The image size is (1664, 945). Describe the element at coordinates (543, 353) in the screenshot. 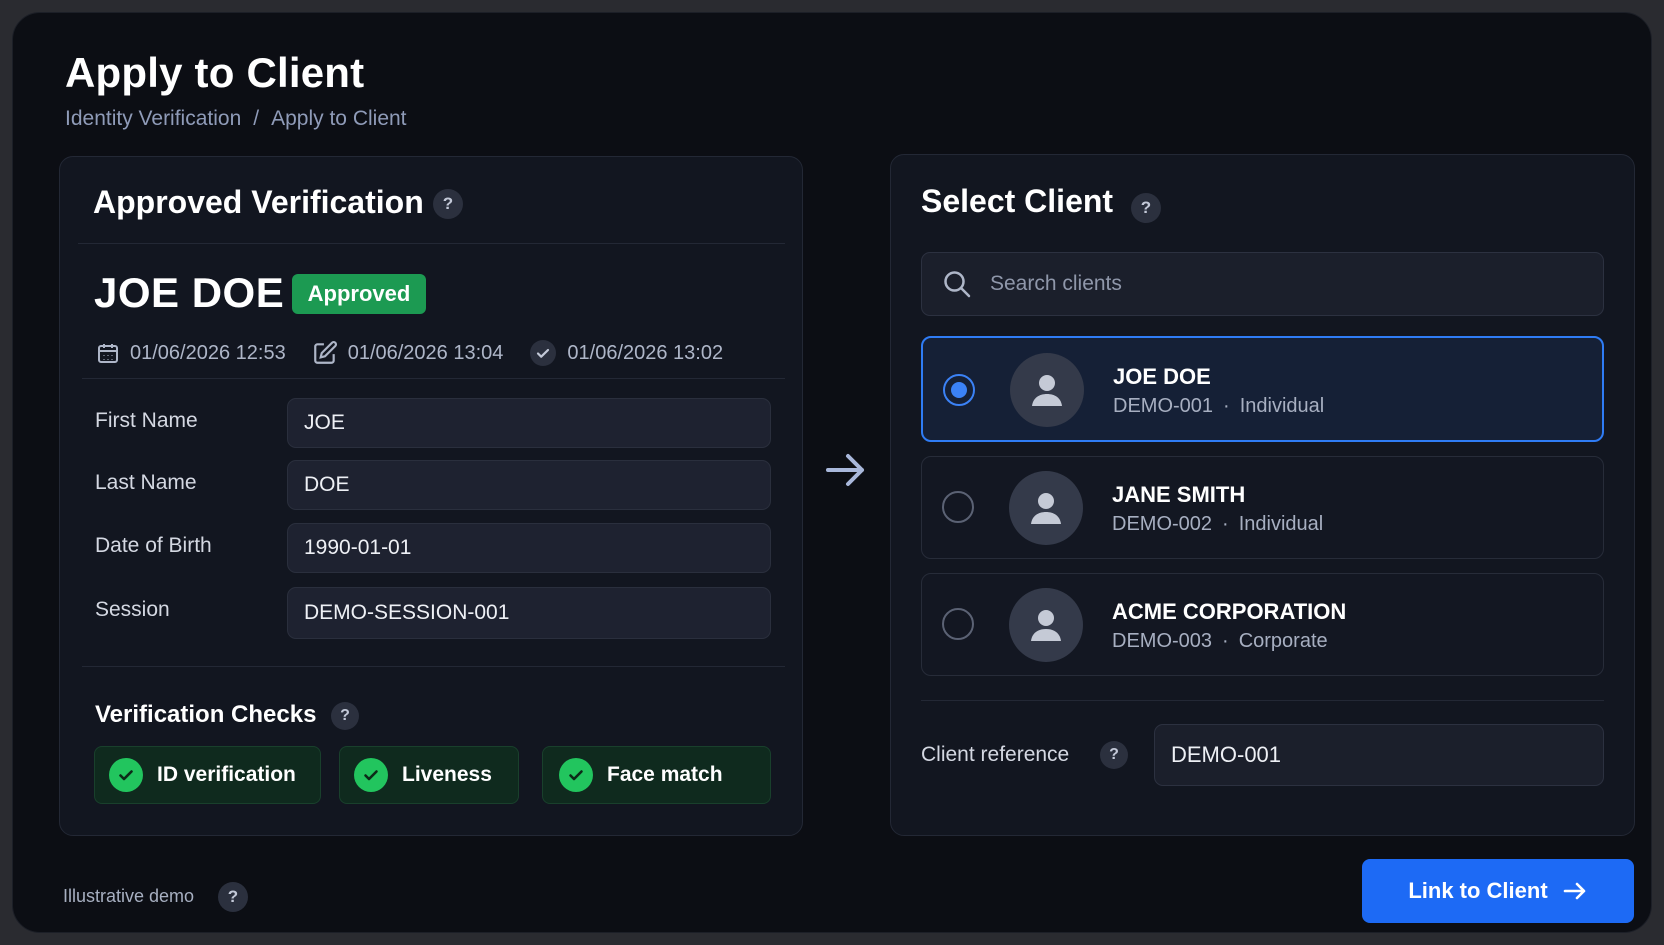

I see `check-circle-icon` at that location.